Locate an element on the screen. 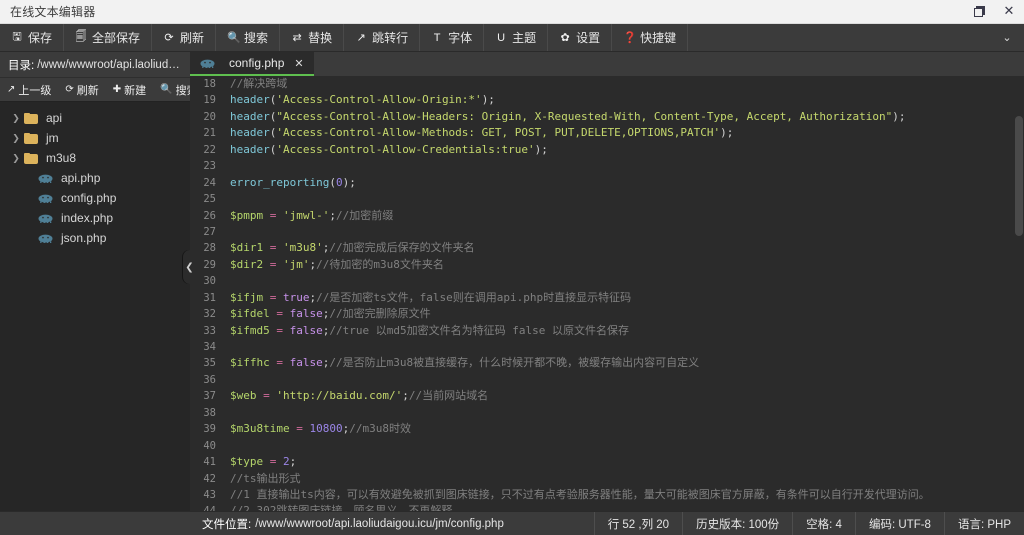  tree-item-json-php: ❯ json.php is located at coordinates (95, 238).